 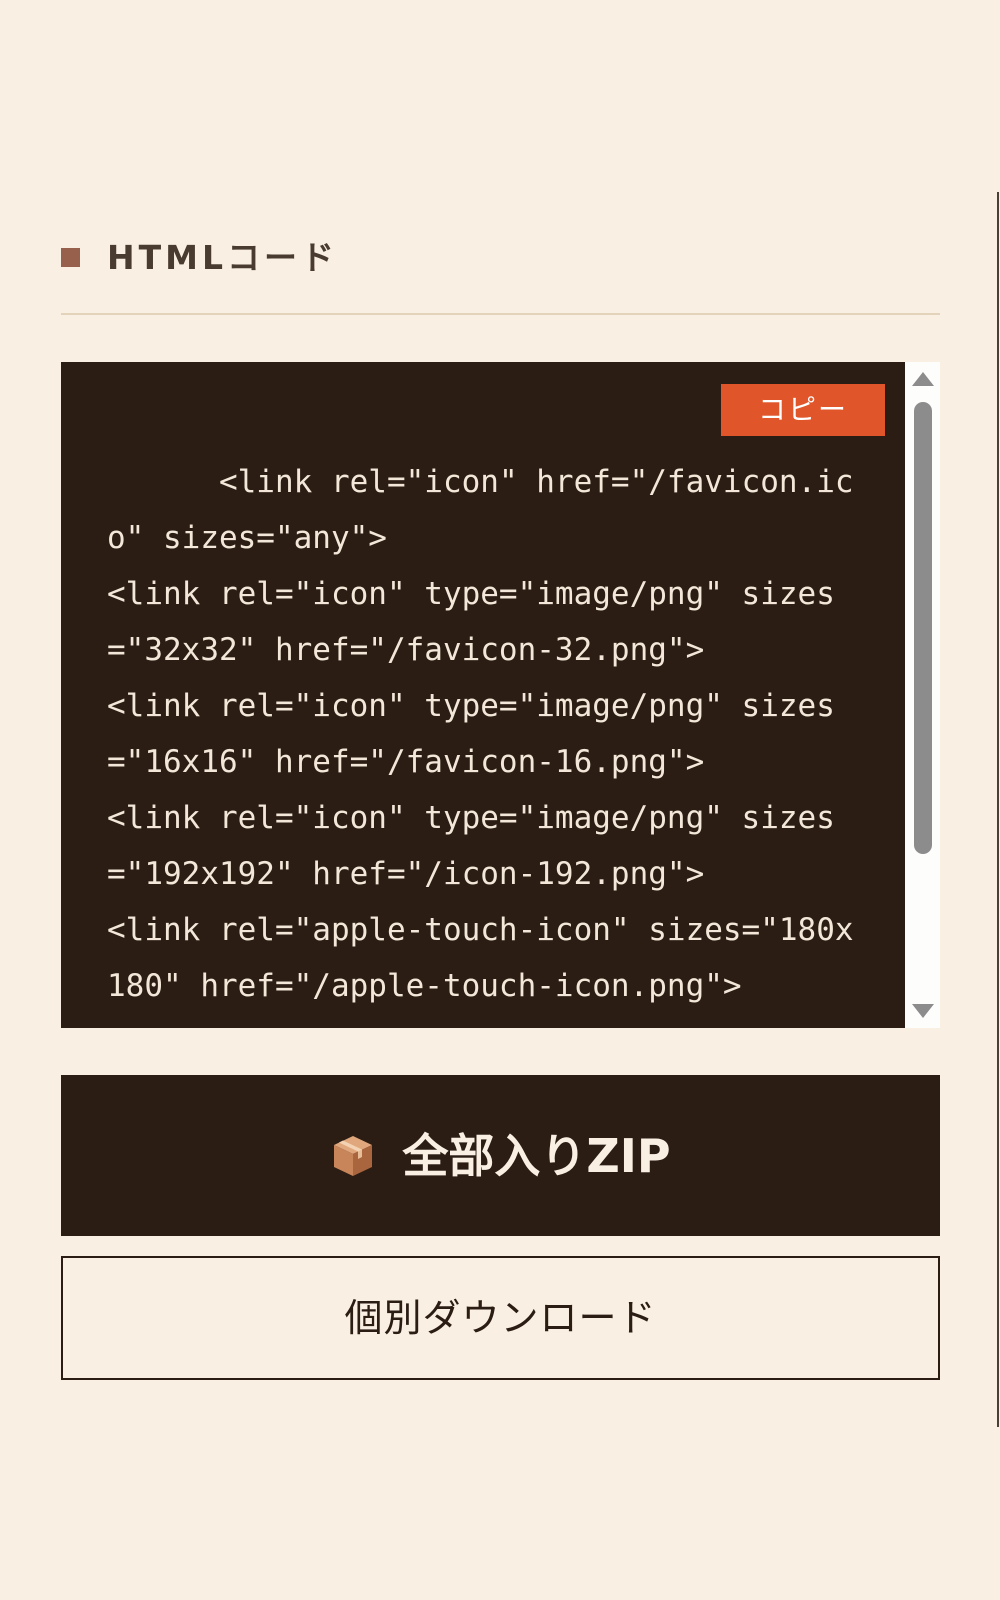 I want to click on section-title: HTMLコード, so click(x=222, y=257).